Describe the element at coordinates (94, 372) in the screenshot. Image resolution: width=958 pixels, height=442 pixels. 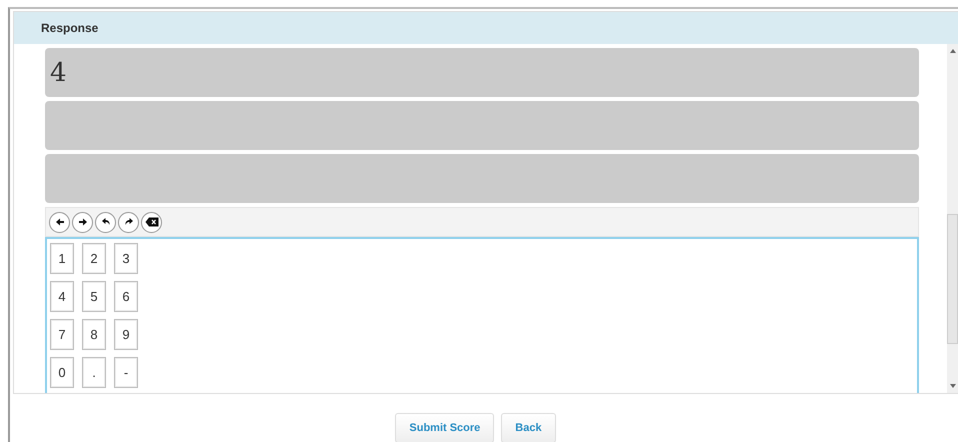
I see `keypad-key: .` at that location.